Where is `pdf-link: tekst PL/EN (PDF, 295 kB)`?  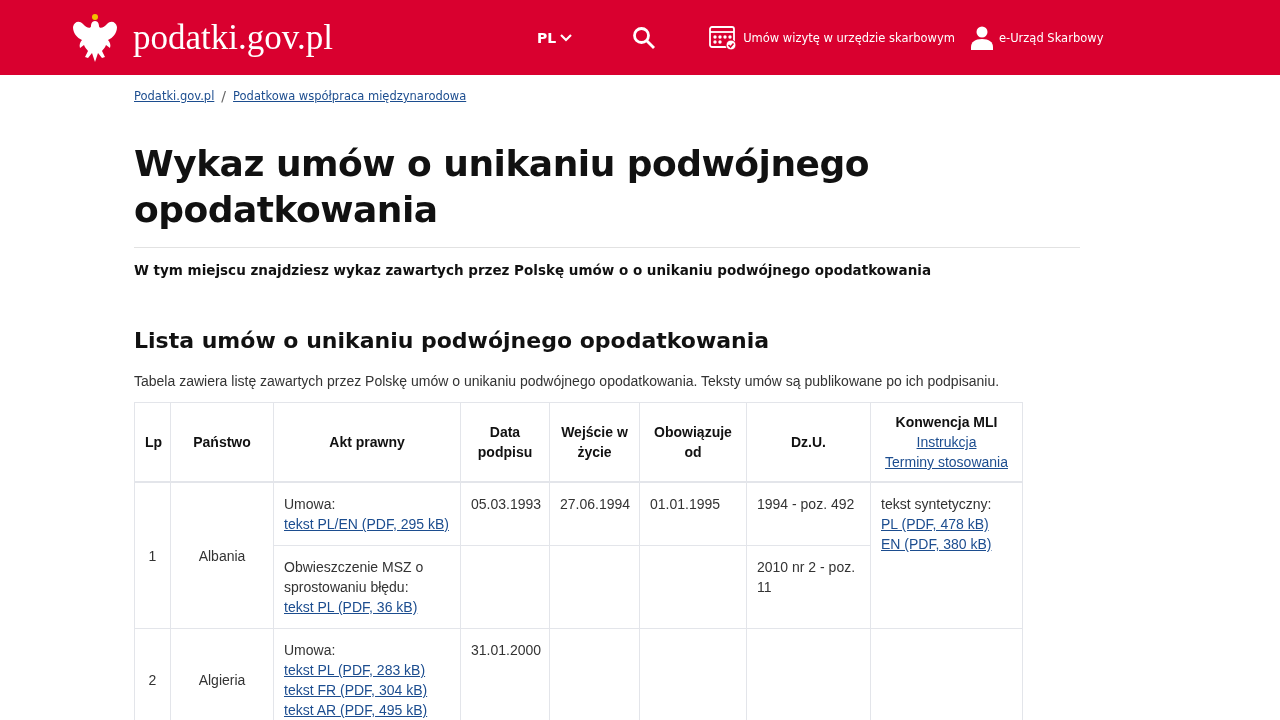 pdf-link: tekst PL/EN (PDF, 295 kB) is located at coordinates (367, 524).